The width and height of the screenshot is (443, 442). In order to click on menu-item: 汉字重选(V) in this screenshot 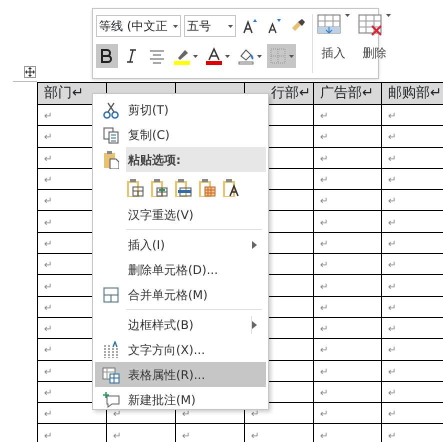, I will do `click(180, 214)`.